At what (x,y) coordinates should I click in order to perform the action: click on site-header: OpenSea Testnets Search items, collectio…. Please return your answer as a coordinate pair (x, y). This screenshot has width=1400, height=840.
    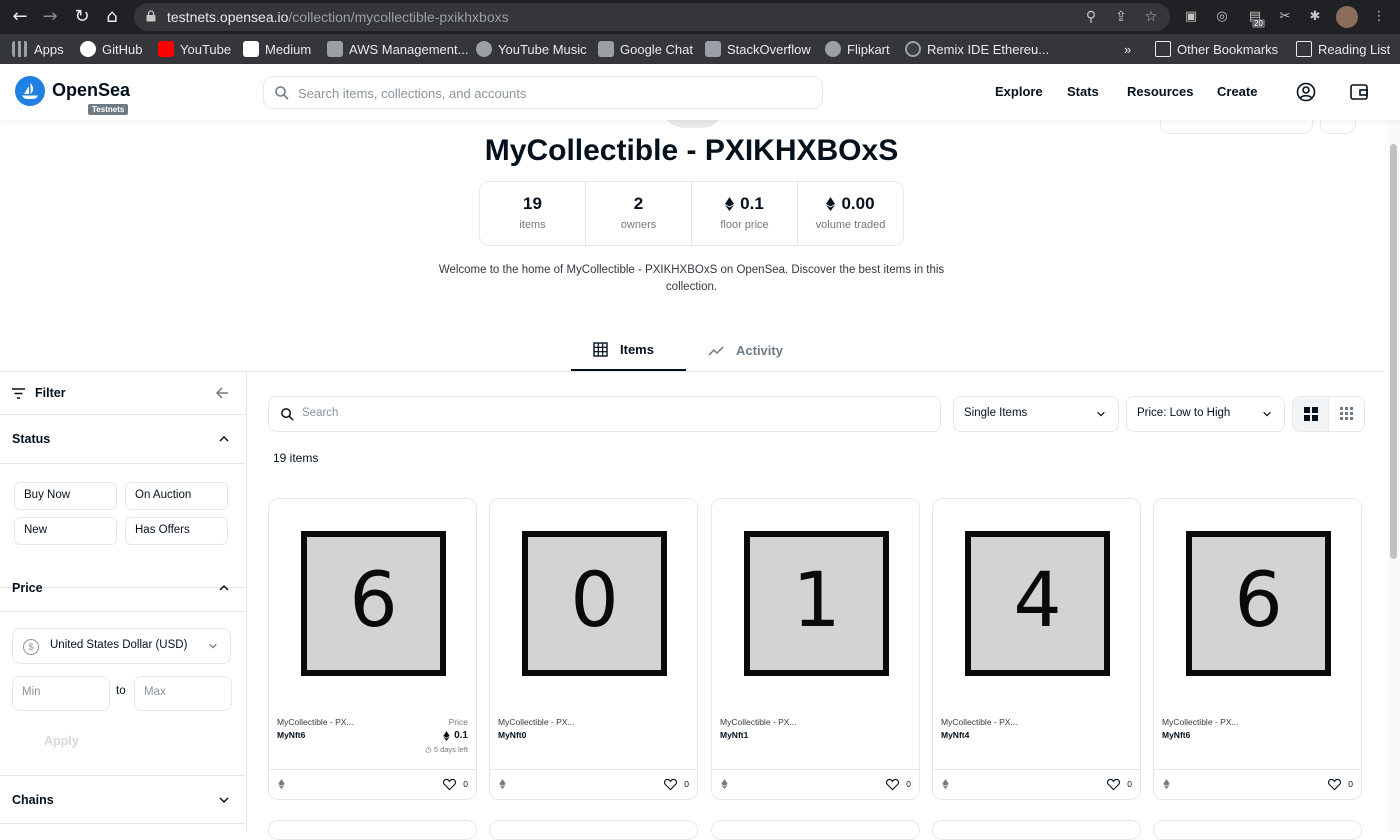
    Looking at the image, I should click on (700, 92).